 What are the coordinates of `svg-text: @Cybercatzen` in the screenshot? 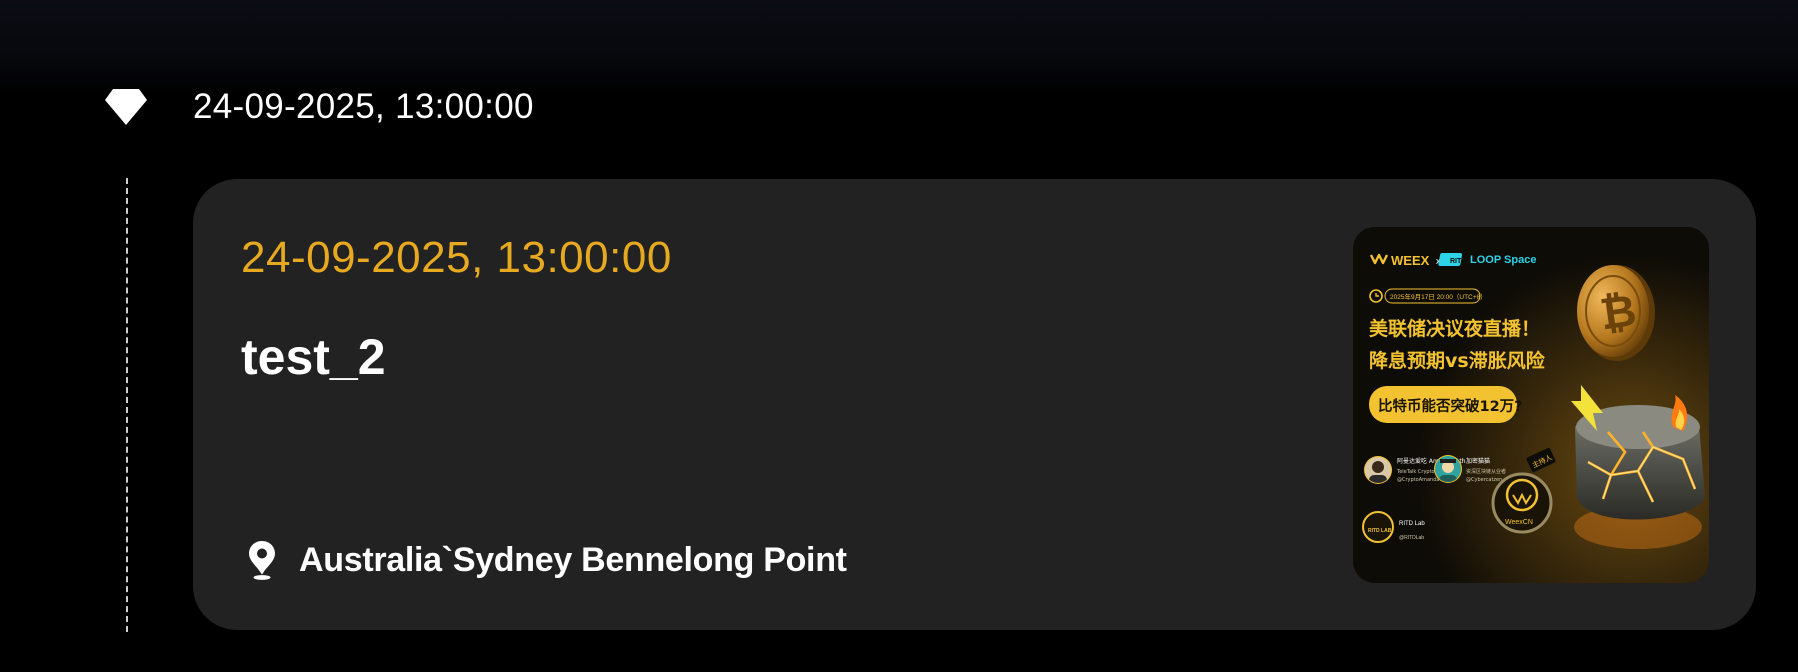 It's located at (1484, 480).